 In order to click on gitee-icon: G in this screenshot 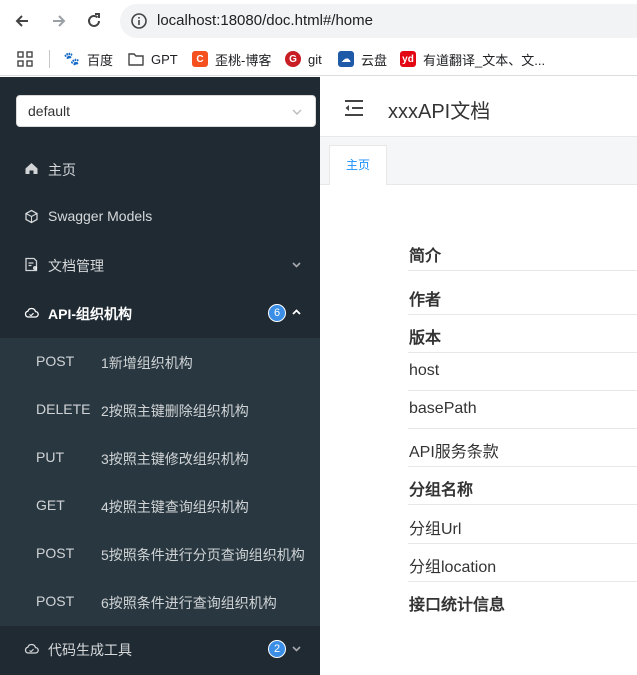, I will do `click(293, 59)`.